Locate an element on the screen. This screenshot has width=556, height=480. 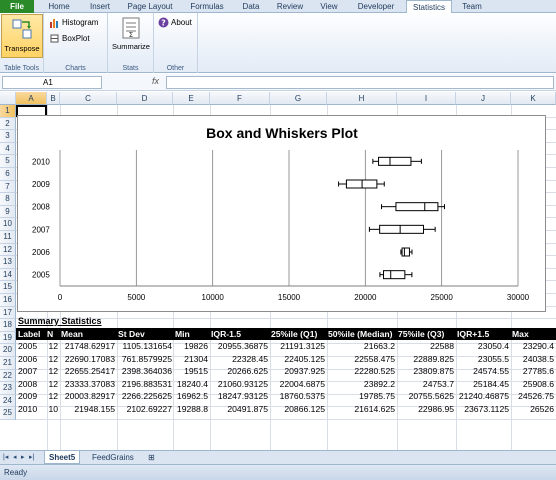
tab-home: Home is located at coordinates (59, 6).